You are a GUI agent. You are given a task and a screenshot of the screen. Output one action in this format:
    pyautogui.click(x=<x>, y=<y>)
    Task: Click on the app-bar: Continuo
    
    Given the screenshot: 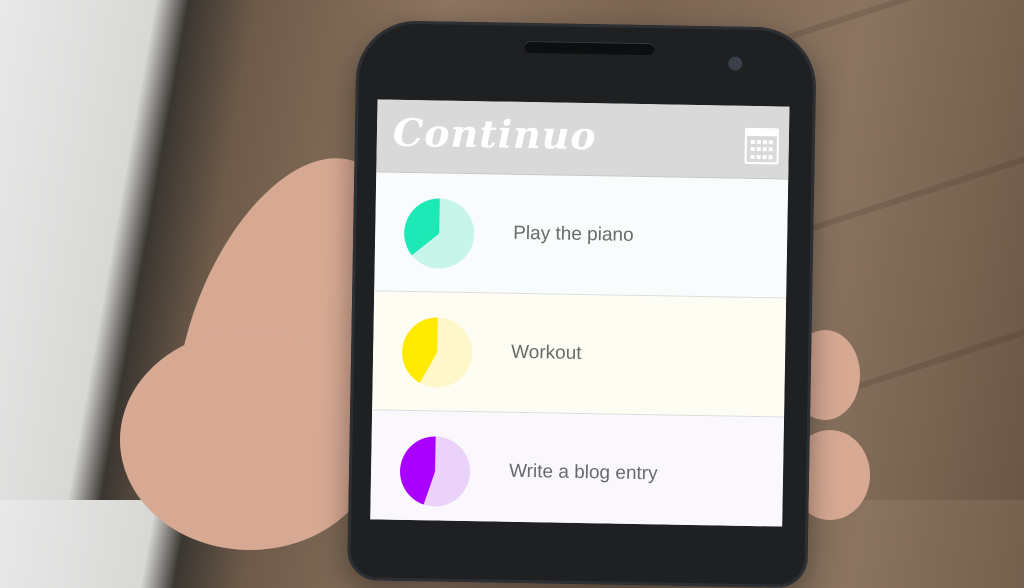 What is the action you would take?
    pyautogui.click(x=583, y=139)
    